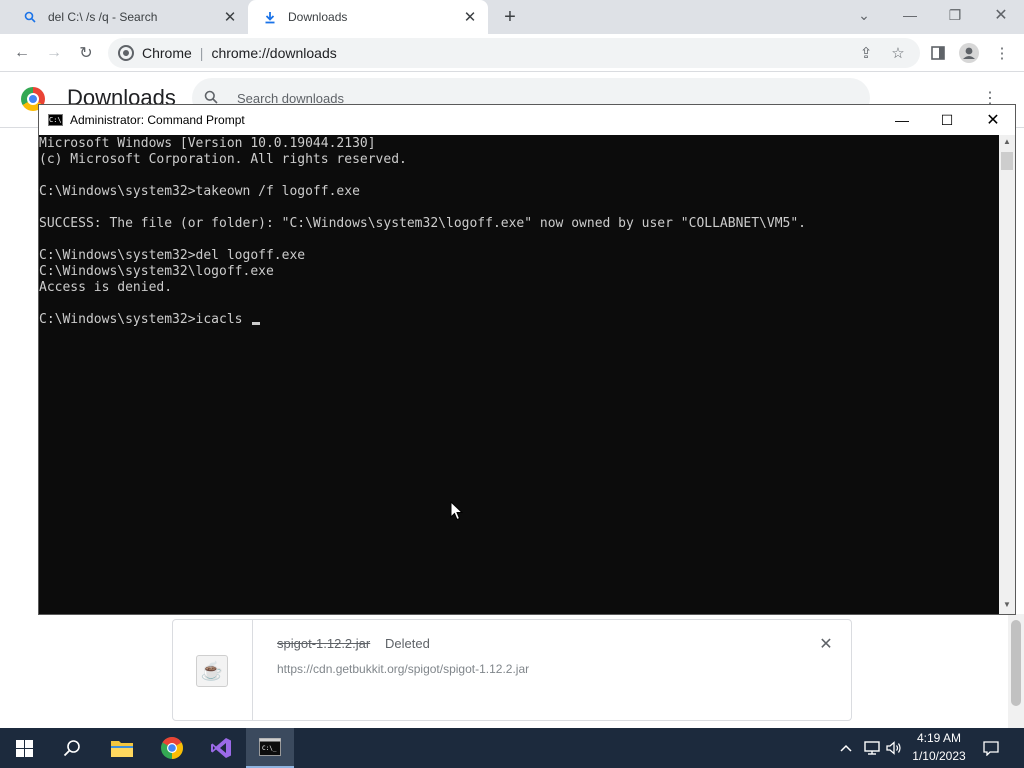 The width and height of the screenshot is (1024, 768). I want to click on start-icon, so click(24, 748).